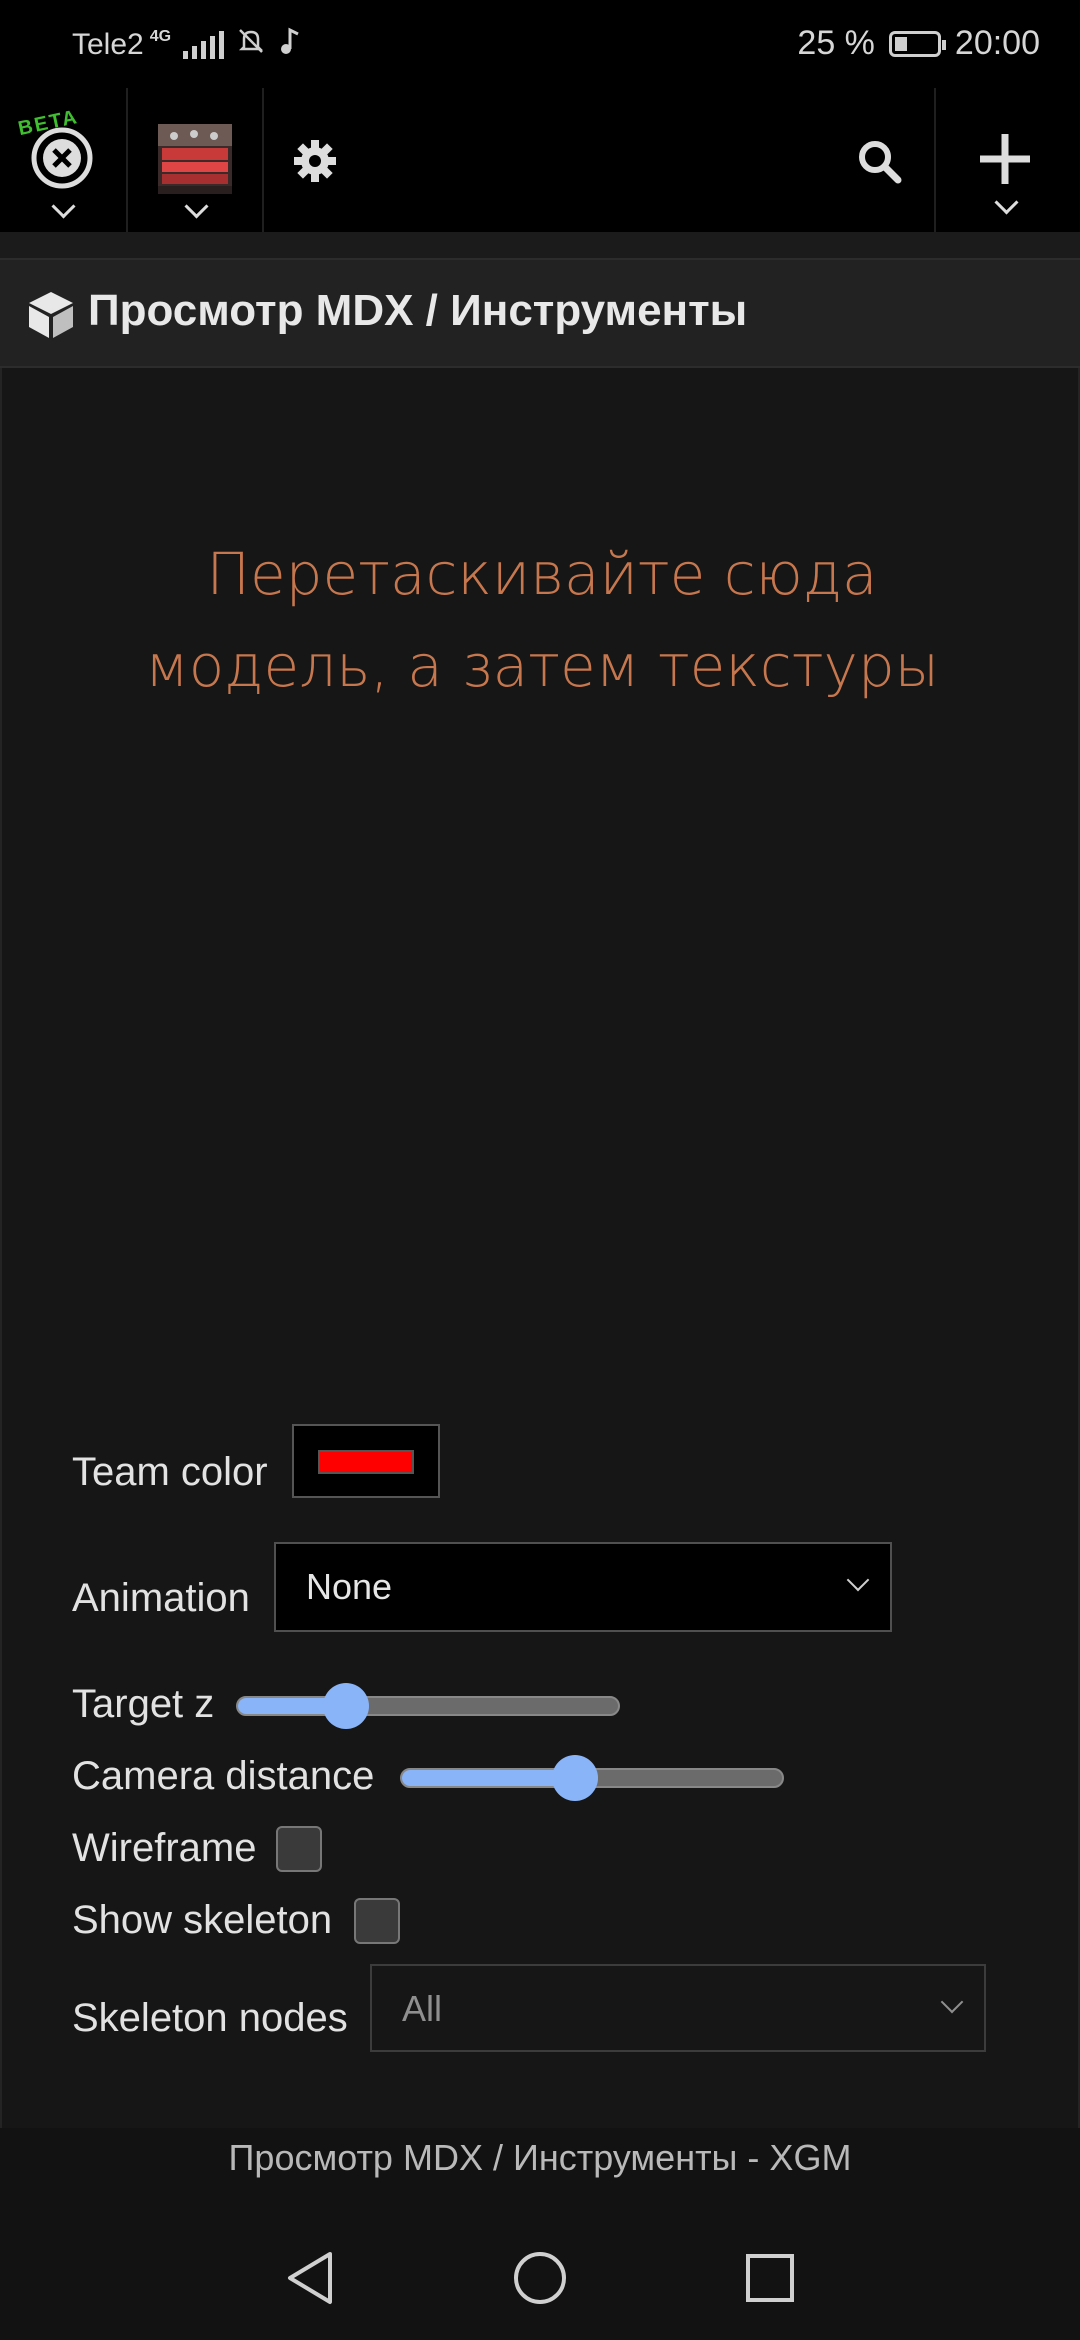 The image size is (1080, 2340). What do you see at coordinates (195, 159) in the screenshot?
I see `avatar` at bounding box center [195, 159].